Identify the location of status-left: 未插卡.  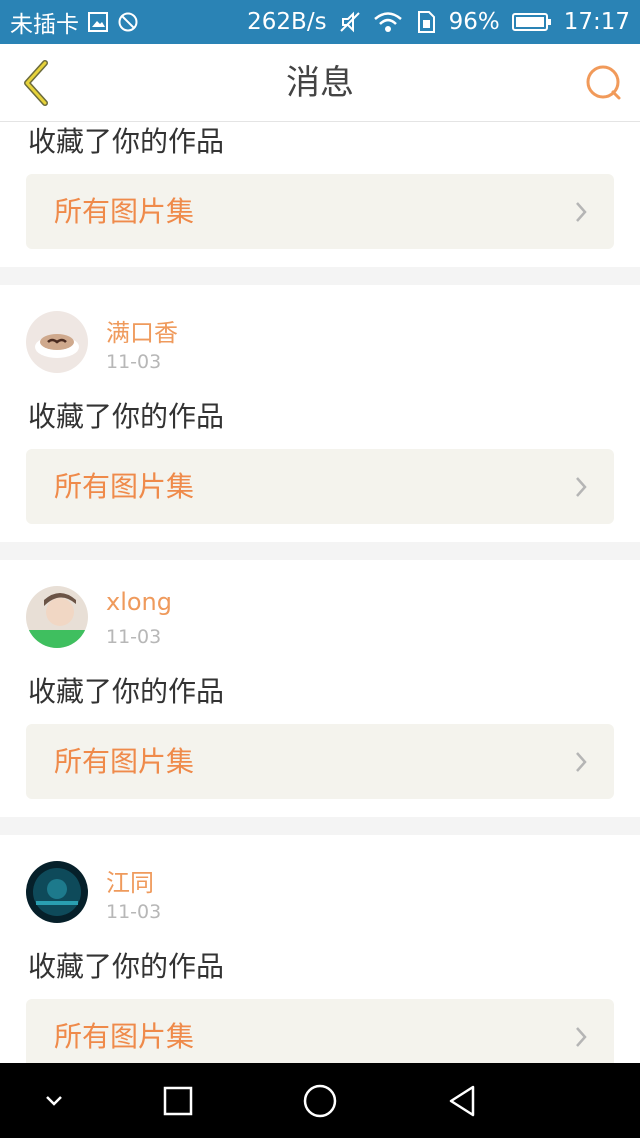
(69, 22).